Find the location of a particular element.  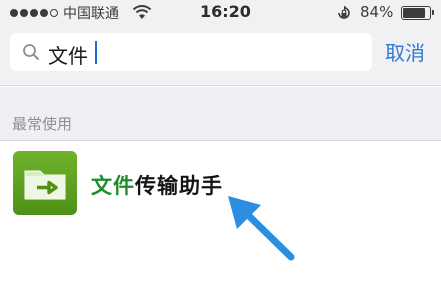

search-query-text: 文件 is located at coordinates (68, 56).